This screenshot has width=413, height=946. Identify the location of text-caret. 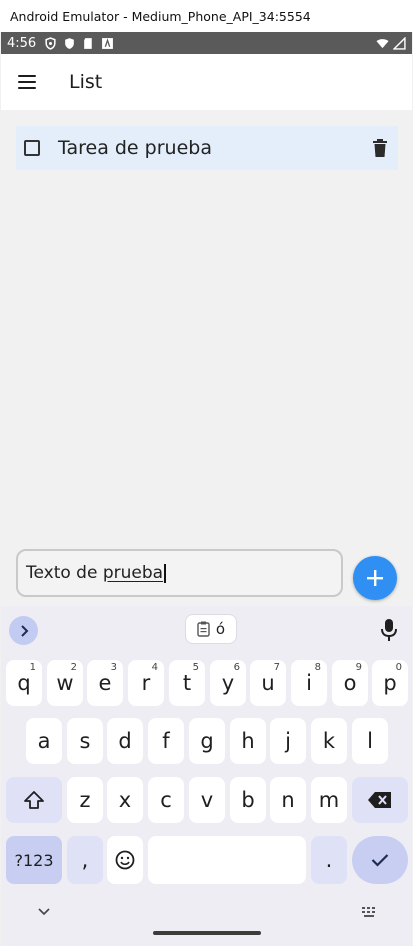
(165, 573).